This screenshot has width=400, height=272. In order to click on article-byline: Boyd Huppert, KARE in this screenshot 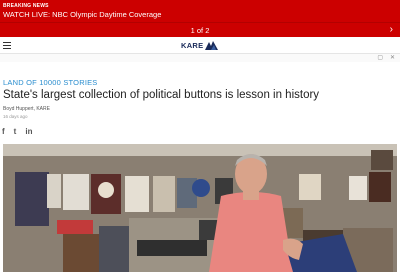, I will do `click(26, 109)`.